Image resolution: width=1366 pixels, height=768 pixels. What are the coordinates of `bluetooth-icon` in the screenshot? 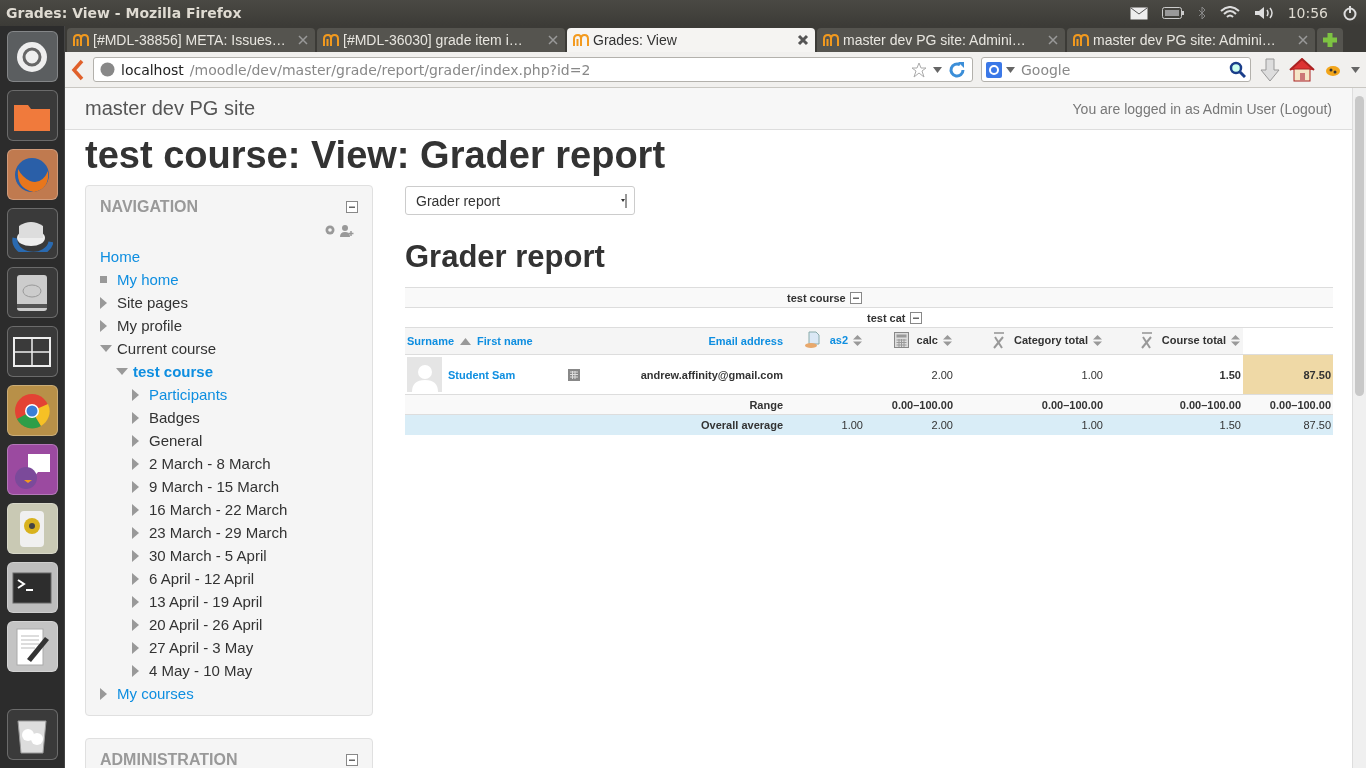 It's located at (1201, 13).